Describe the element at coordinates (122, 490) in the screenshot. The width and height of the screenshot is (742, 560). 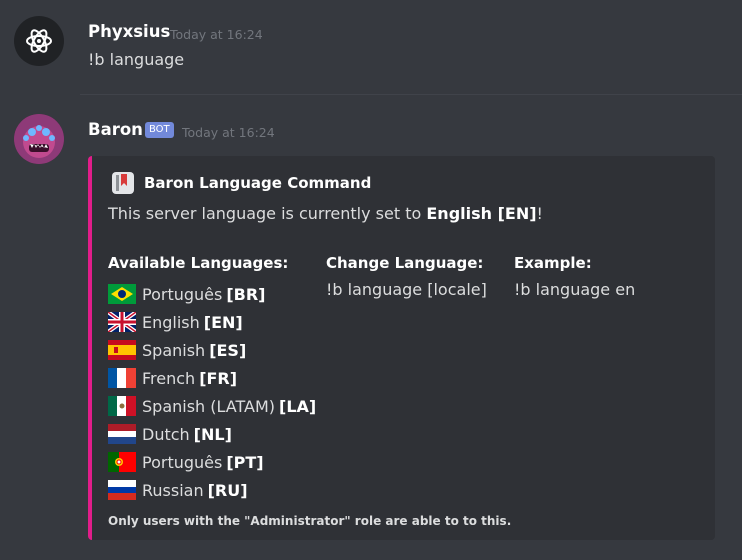
I see `russia-flag-icon` at that location.